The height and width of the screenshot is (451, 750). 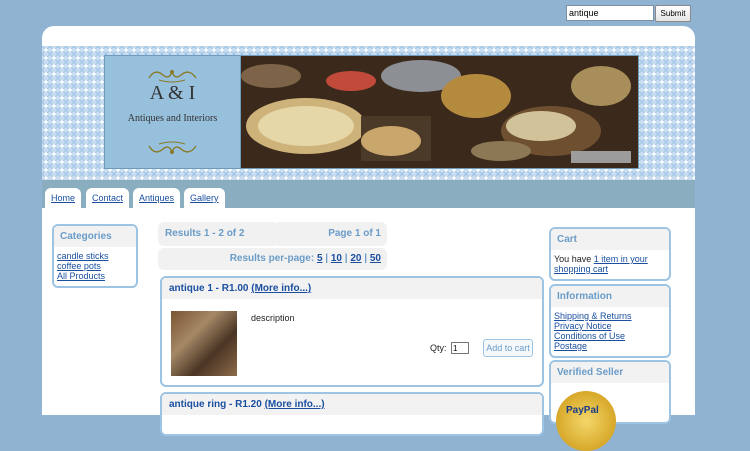 I want to click on information-heading: Information, so click(x=610, y=296).